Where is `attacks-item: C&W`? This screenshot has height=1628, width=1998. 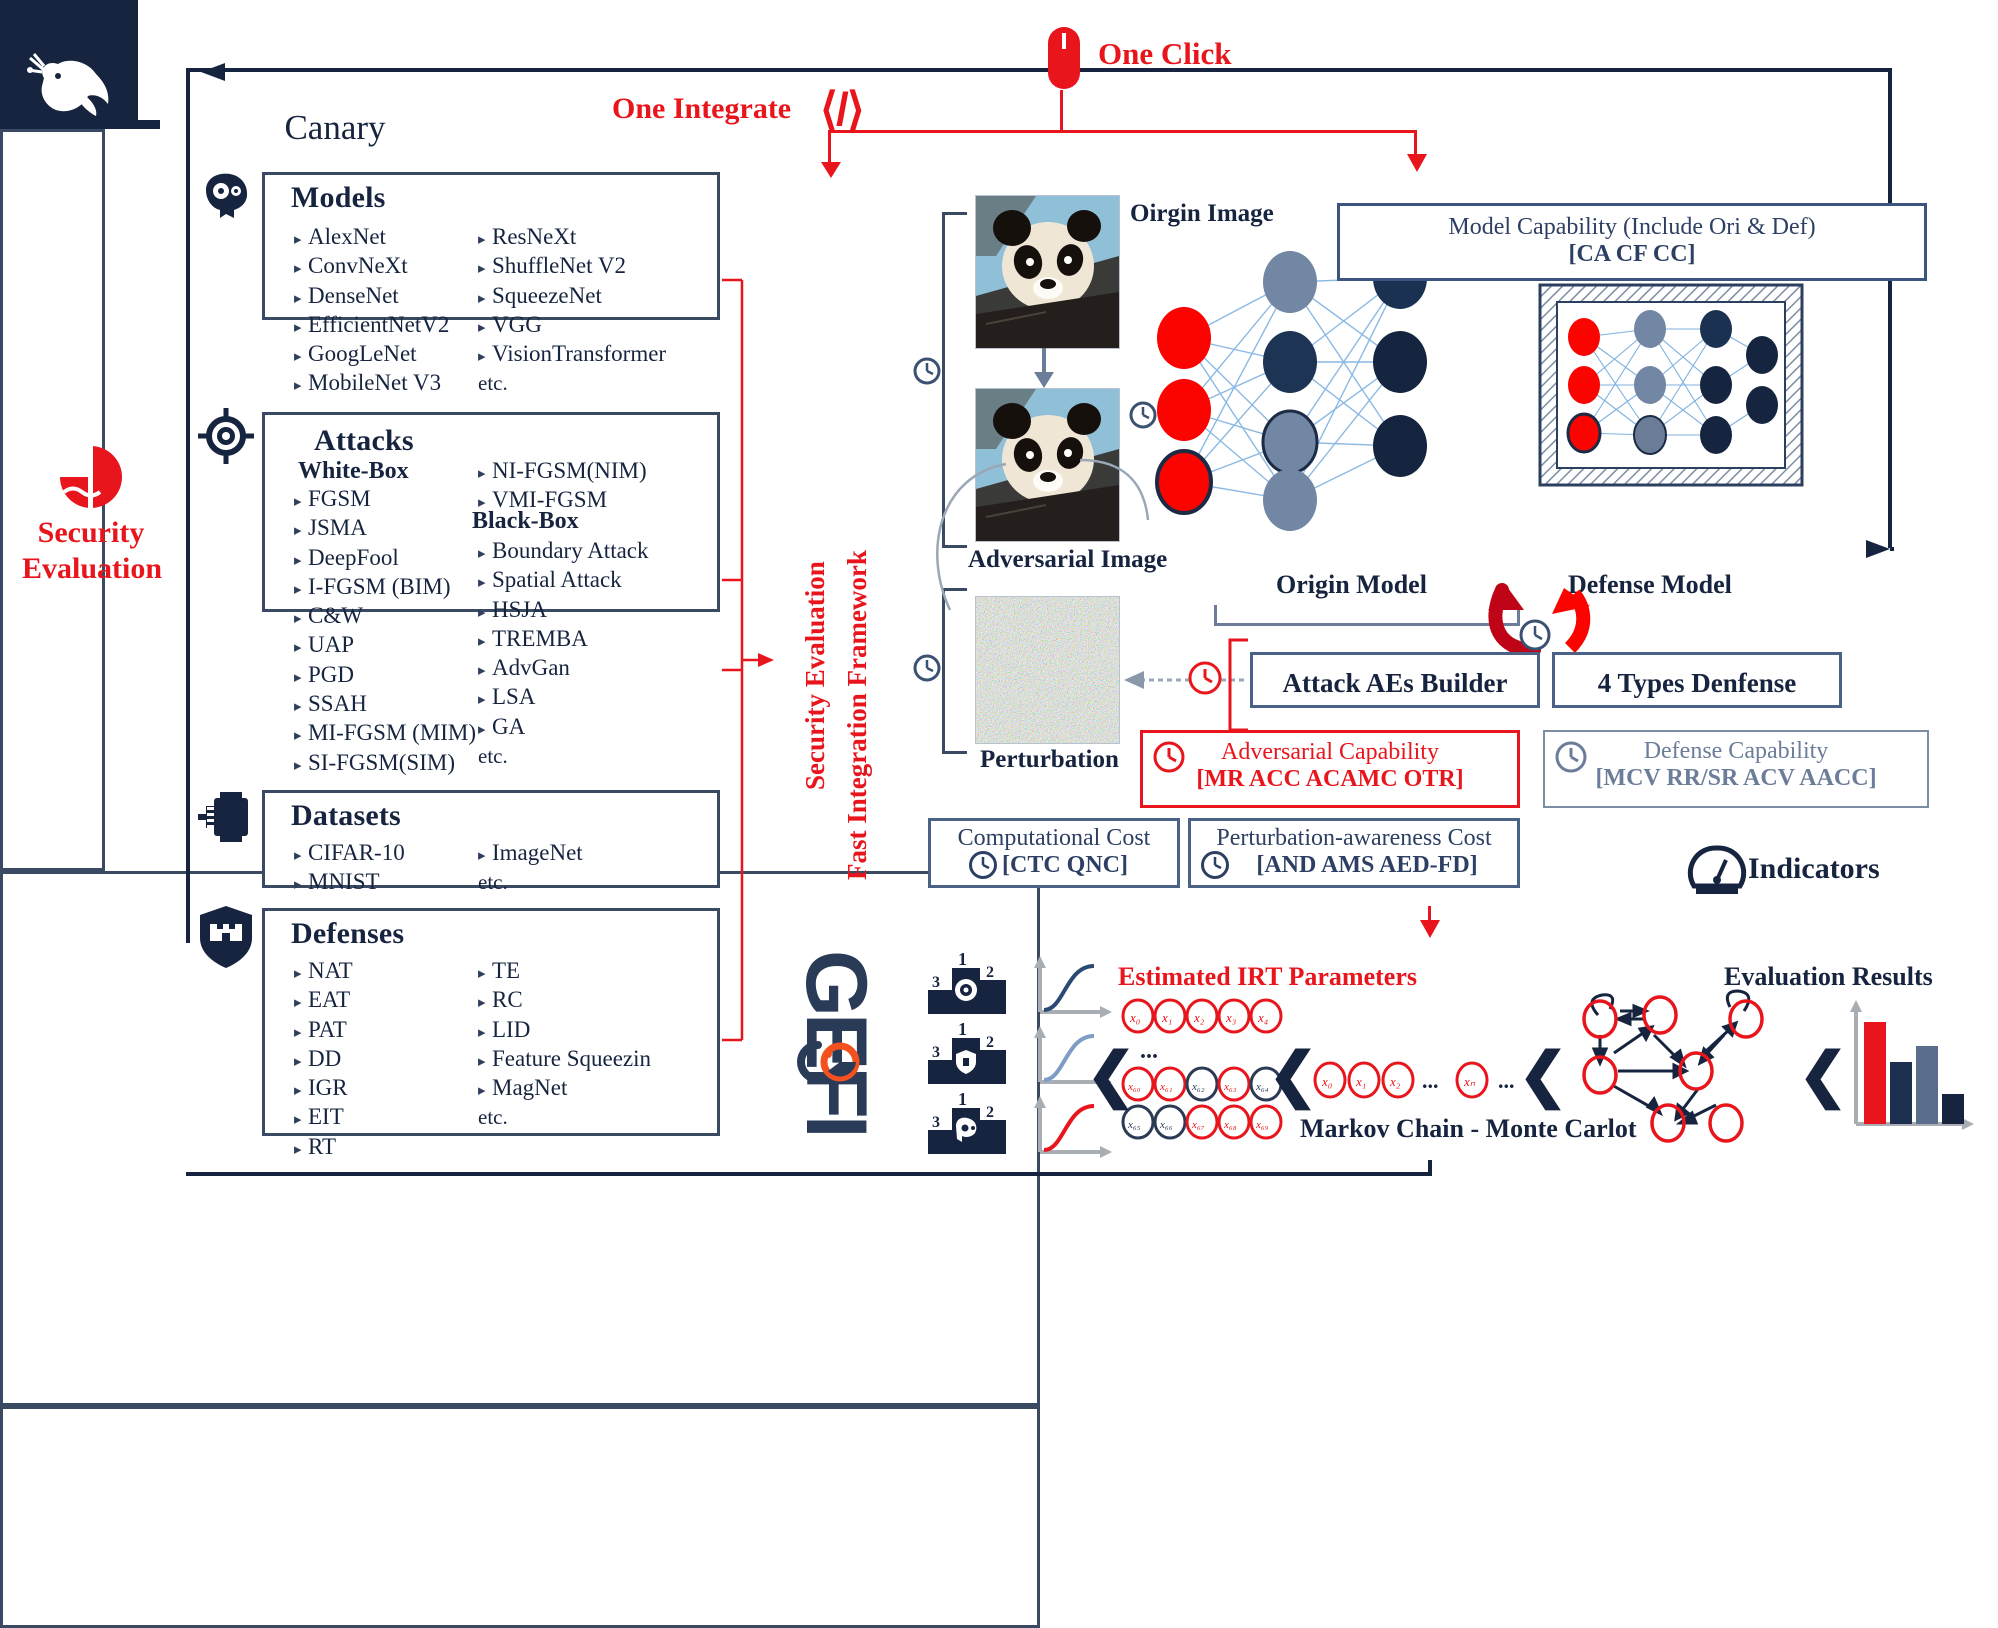 attacks-item: C&W is located at coordinates (335, 616).